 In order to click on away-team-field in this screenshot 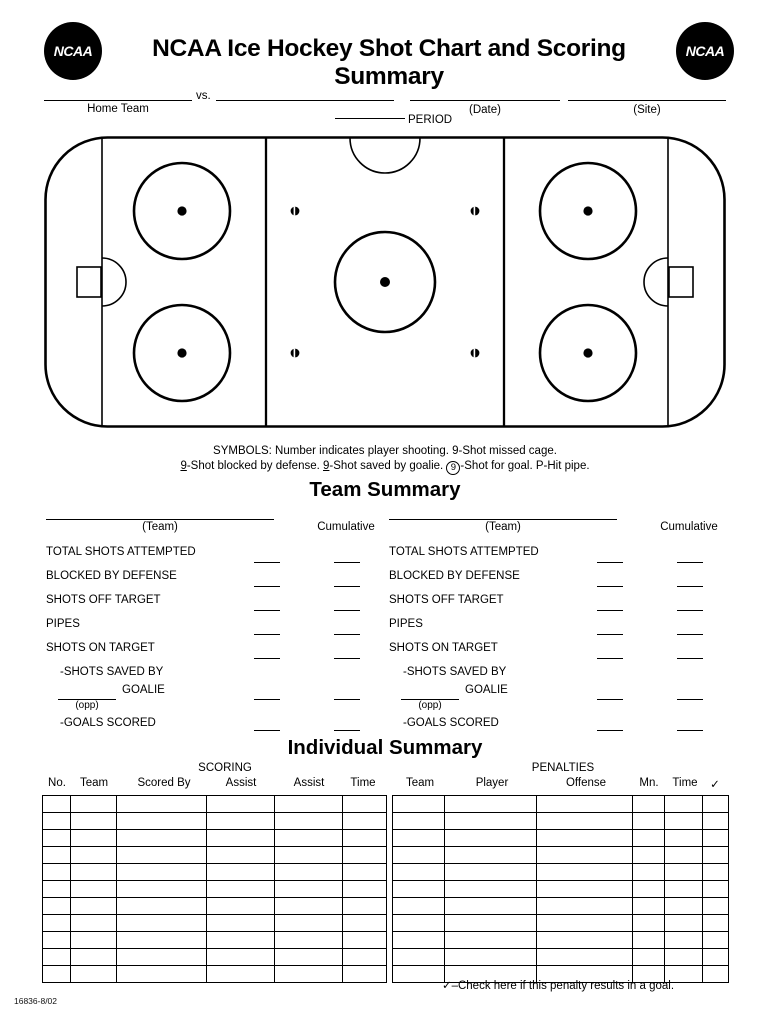, I will do `click(305, 100)`.